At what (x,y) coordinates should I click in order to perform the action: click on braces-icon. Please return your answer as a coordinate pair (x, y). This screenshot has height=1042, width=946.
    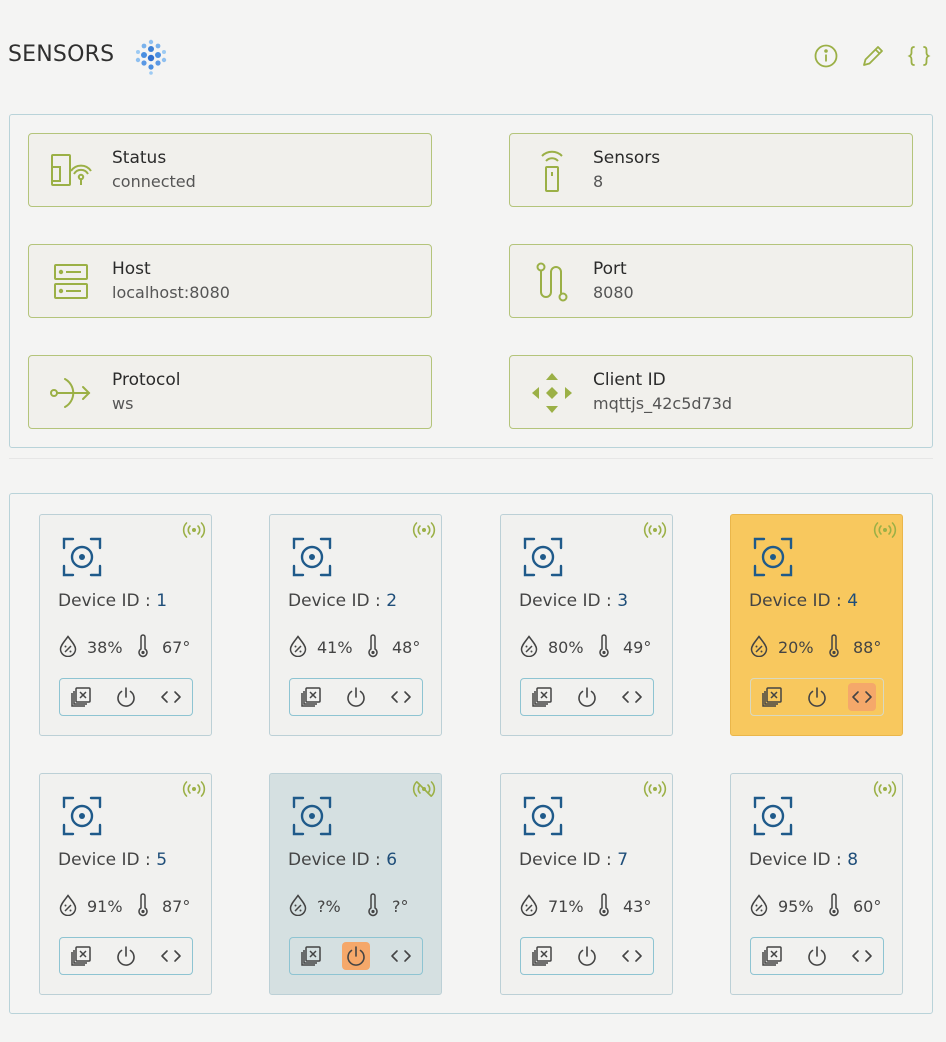
    Looking at the image, I should click on (919, 56).